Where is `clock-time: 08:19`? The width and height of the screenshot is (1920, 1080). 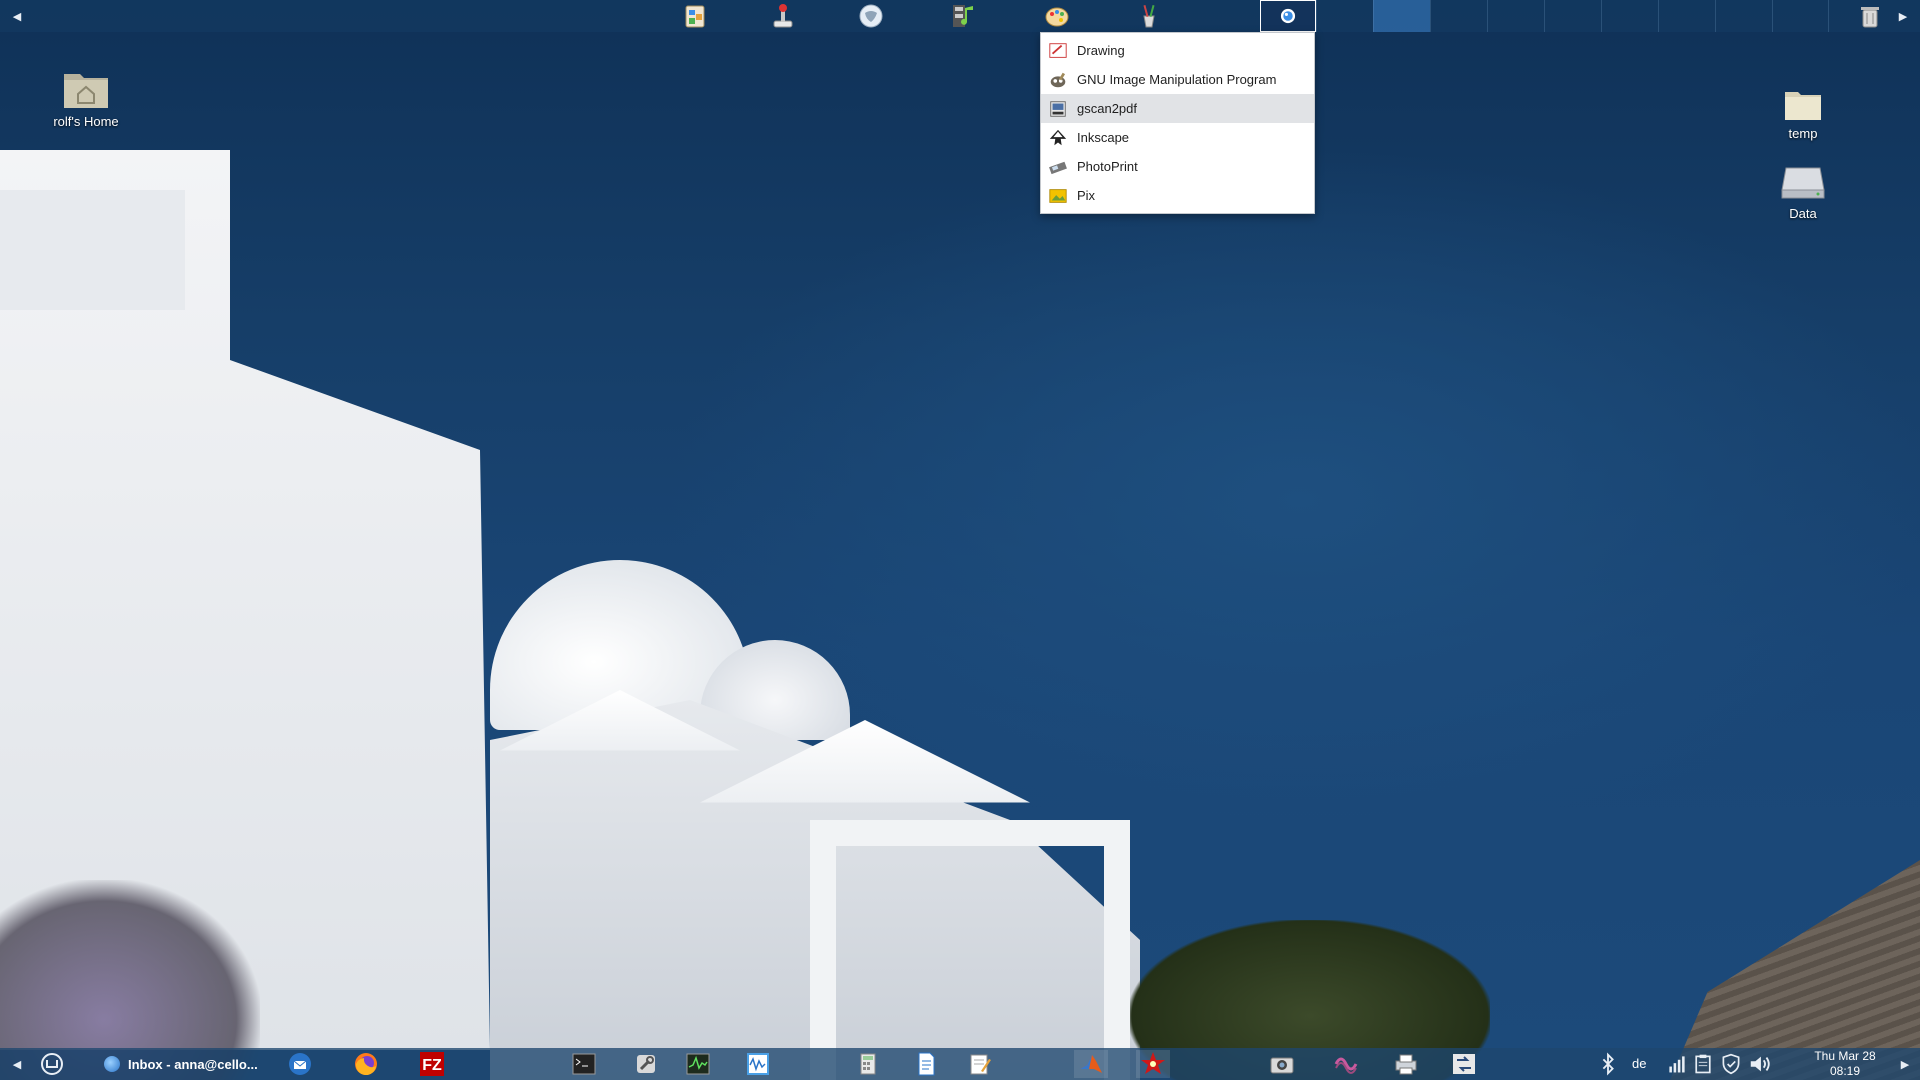
clock-time: 08:19 is located at coordinates (1845, 1071).